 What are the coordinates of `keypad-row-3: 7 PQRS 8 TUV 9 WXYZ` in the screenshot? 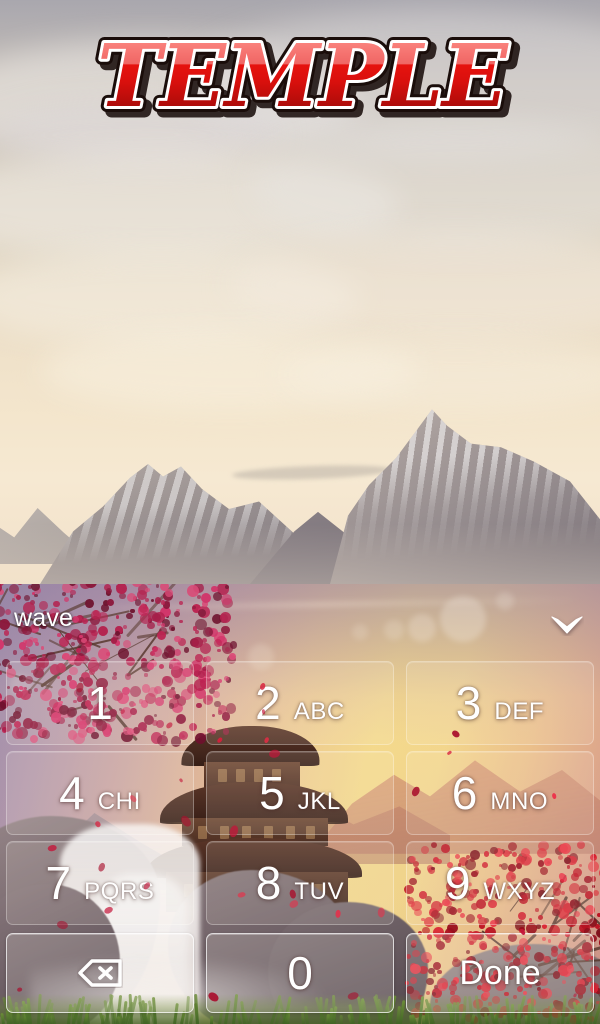 It's located at (300, 883).